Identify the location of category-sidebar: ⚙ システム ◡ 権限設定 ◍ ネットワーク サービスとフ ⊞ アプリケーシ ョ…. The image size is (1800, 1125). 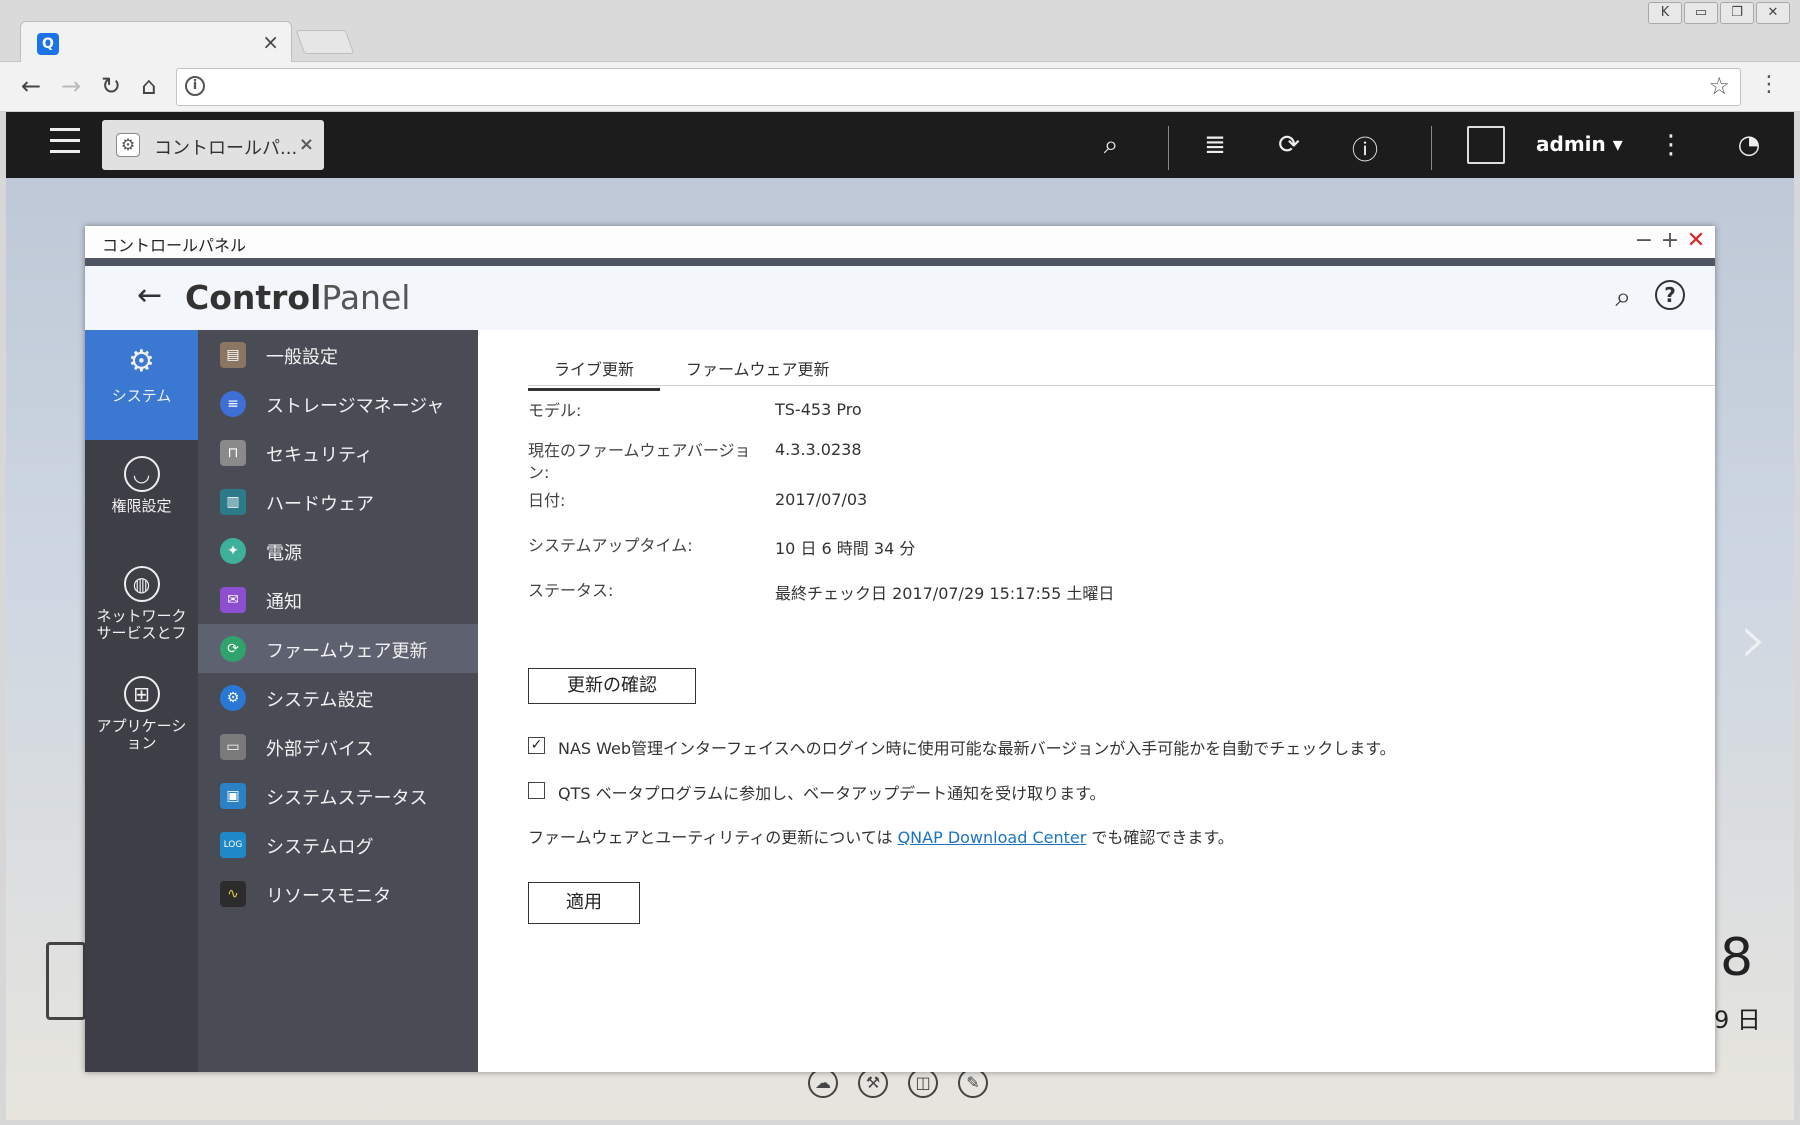
(141, 701).